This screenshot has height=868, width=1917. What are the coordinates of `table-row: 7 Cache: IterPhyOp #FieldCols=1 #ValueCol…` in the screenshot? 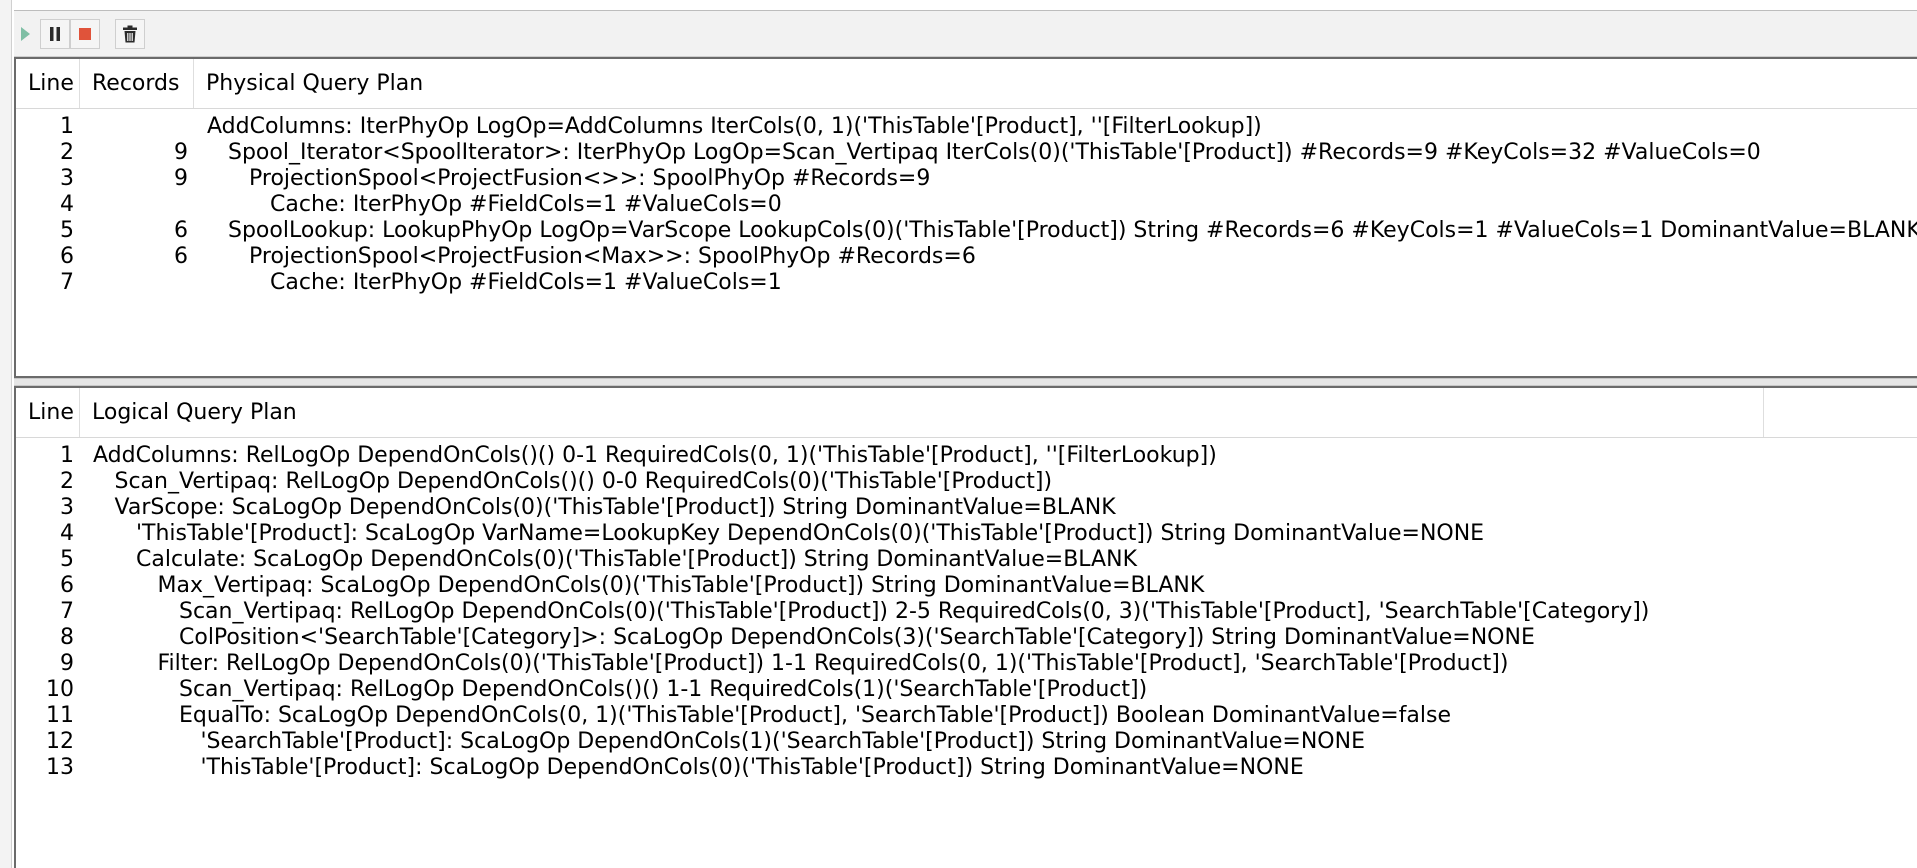 It's located at (966, 283).